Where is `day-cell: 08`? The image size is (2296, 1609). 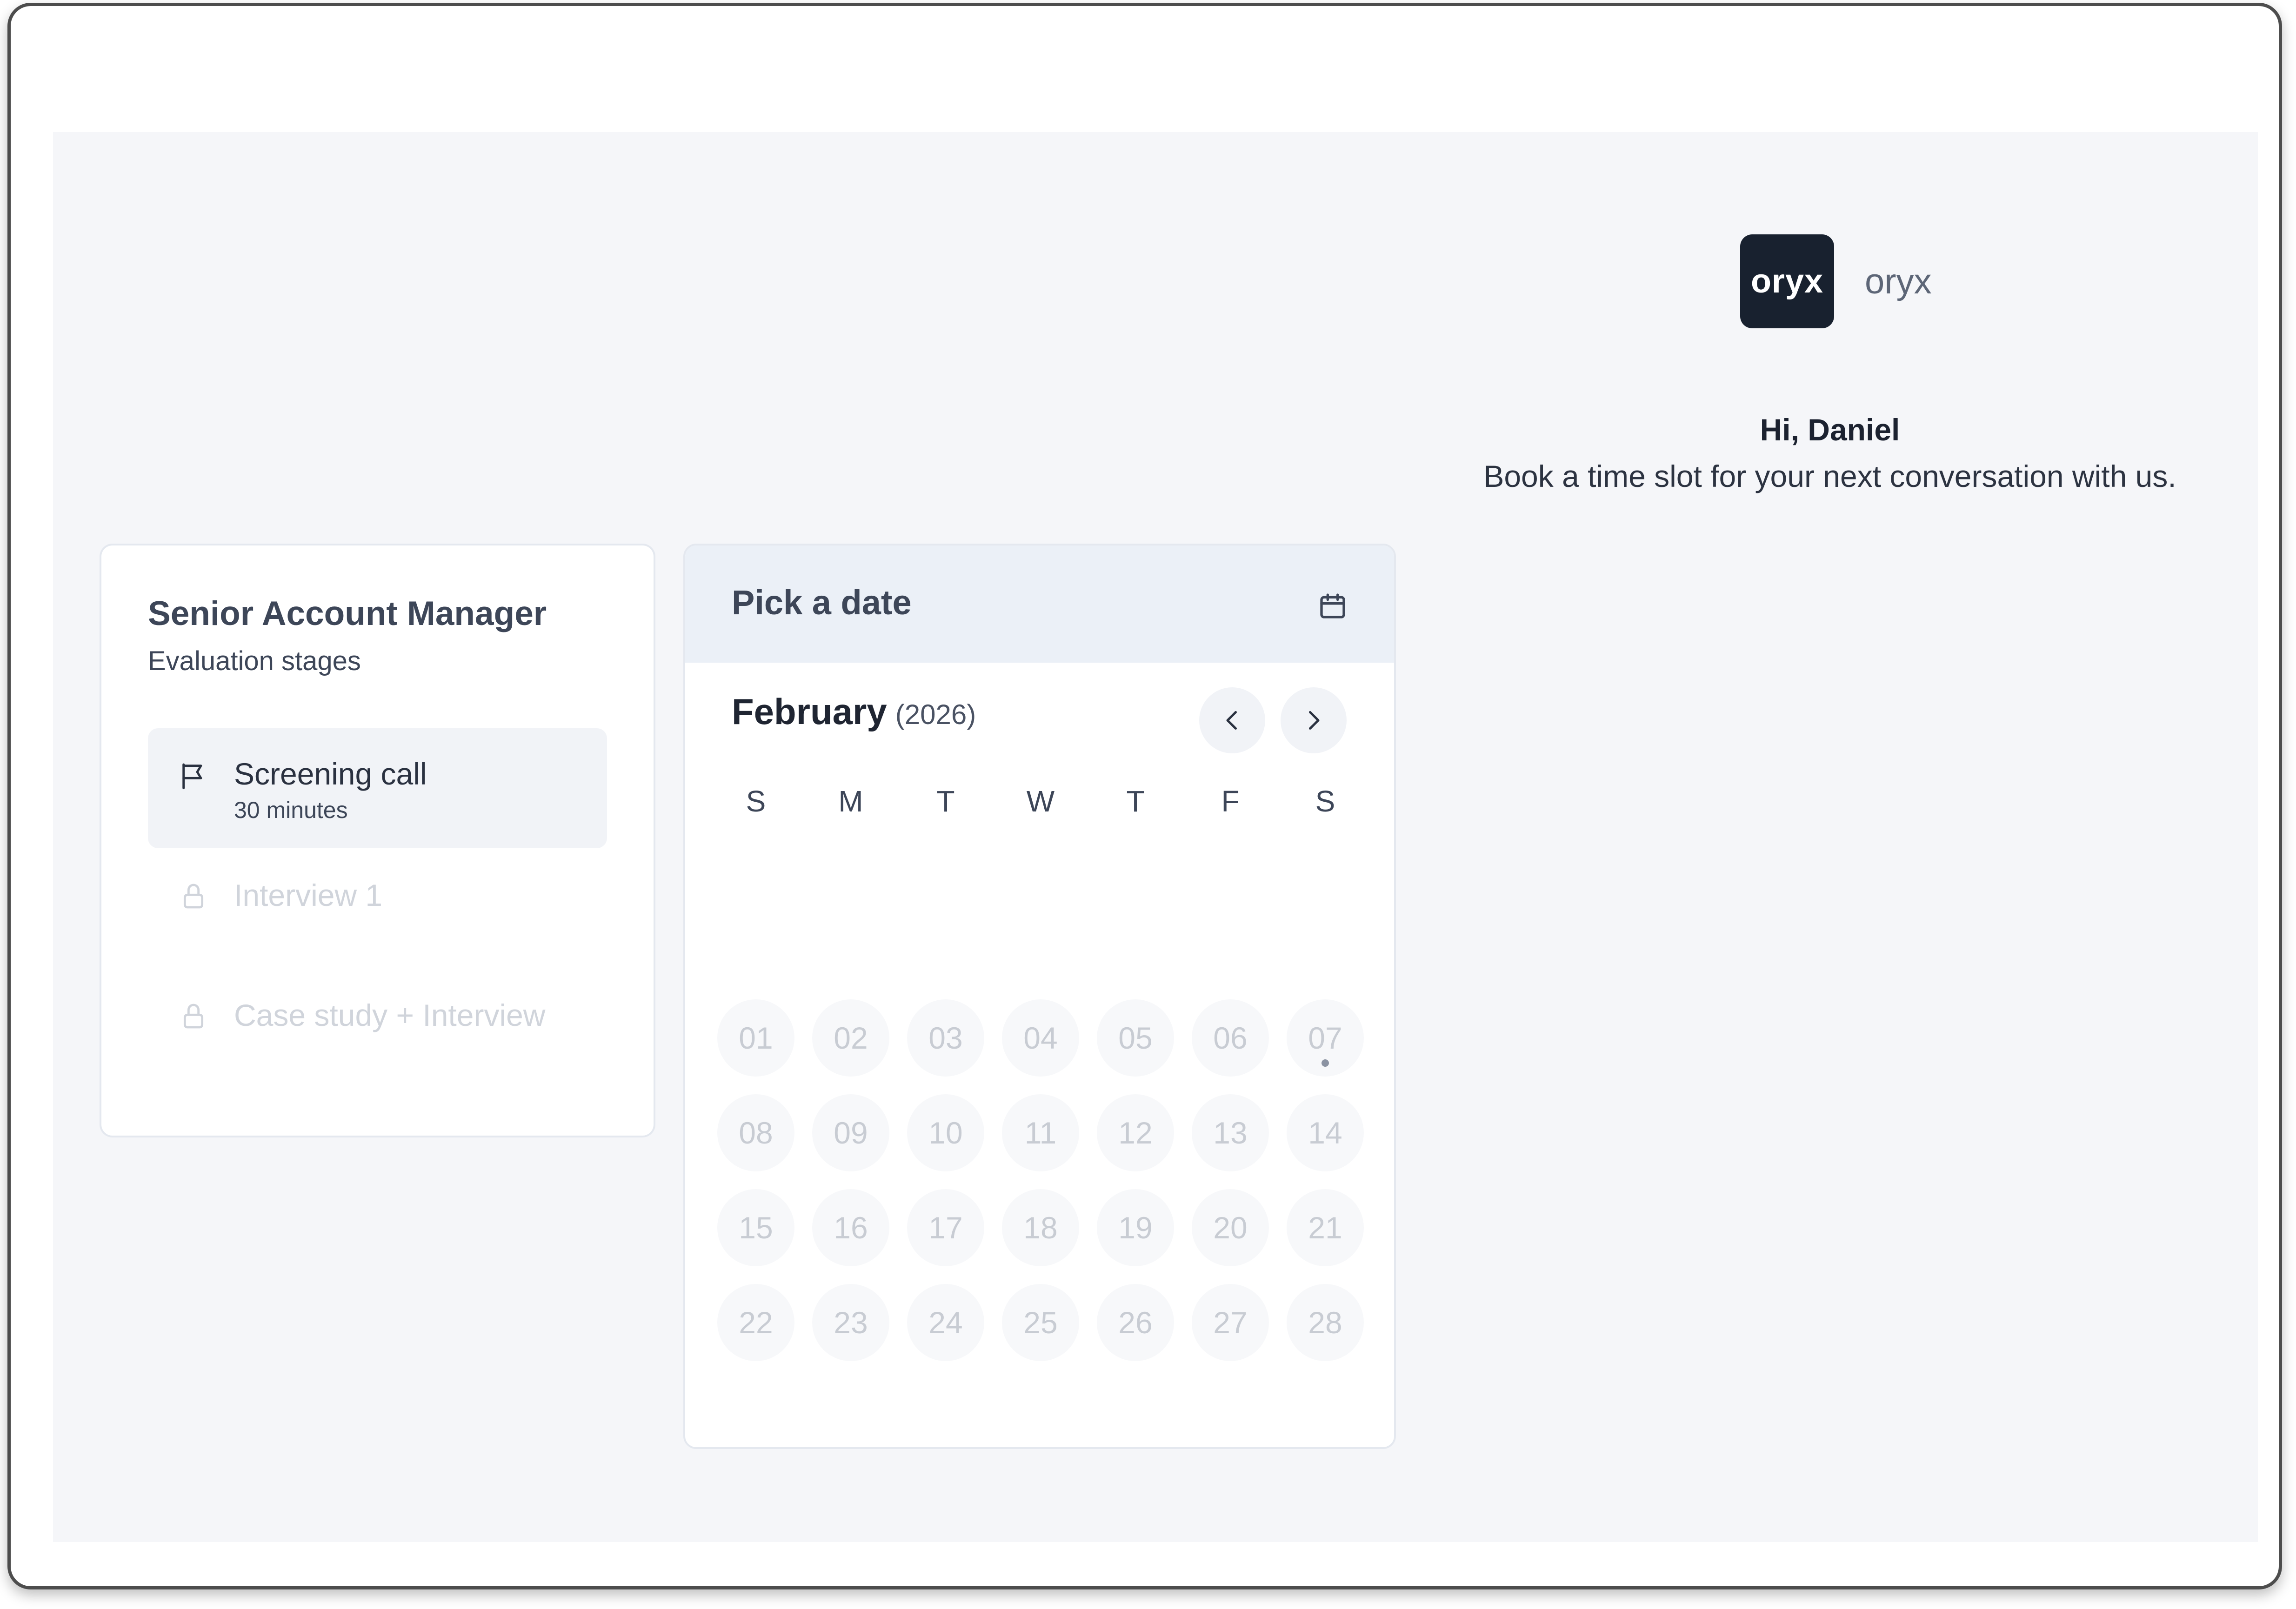 day-cell: 08 is located at coordinates (755, 1132).